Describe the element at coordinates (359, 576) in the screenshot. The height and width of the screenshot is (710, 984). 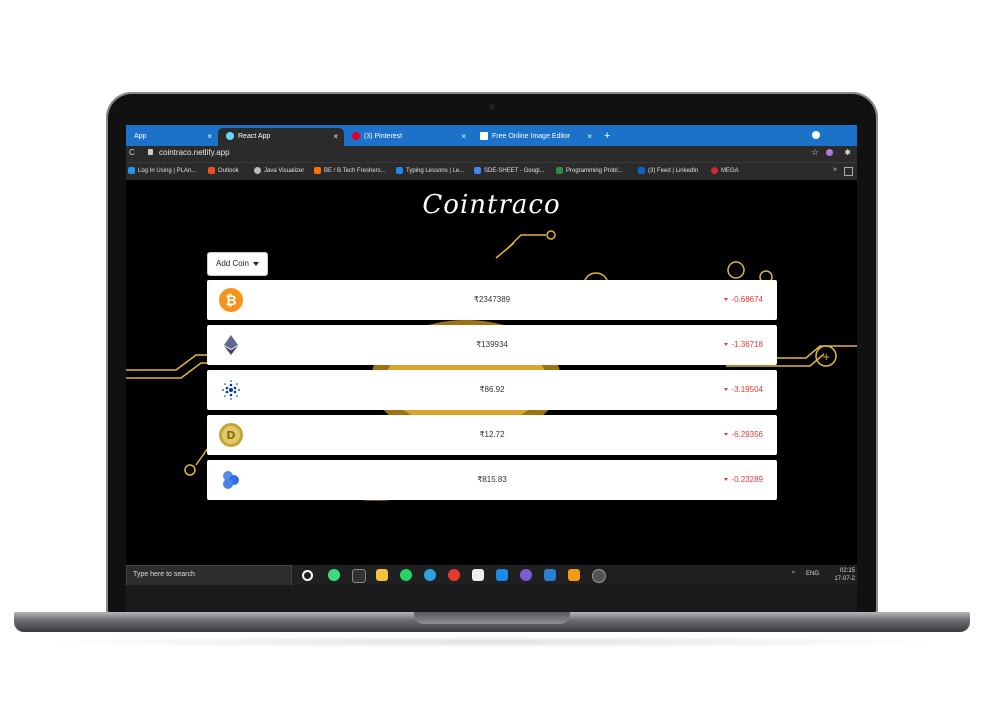
I see `notion-icon` at that location.